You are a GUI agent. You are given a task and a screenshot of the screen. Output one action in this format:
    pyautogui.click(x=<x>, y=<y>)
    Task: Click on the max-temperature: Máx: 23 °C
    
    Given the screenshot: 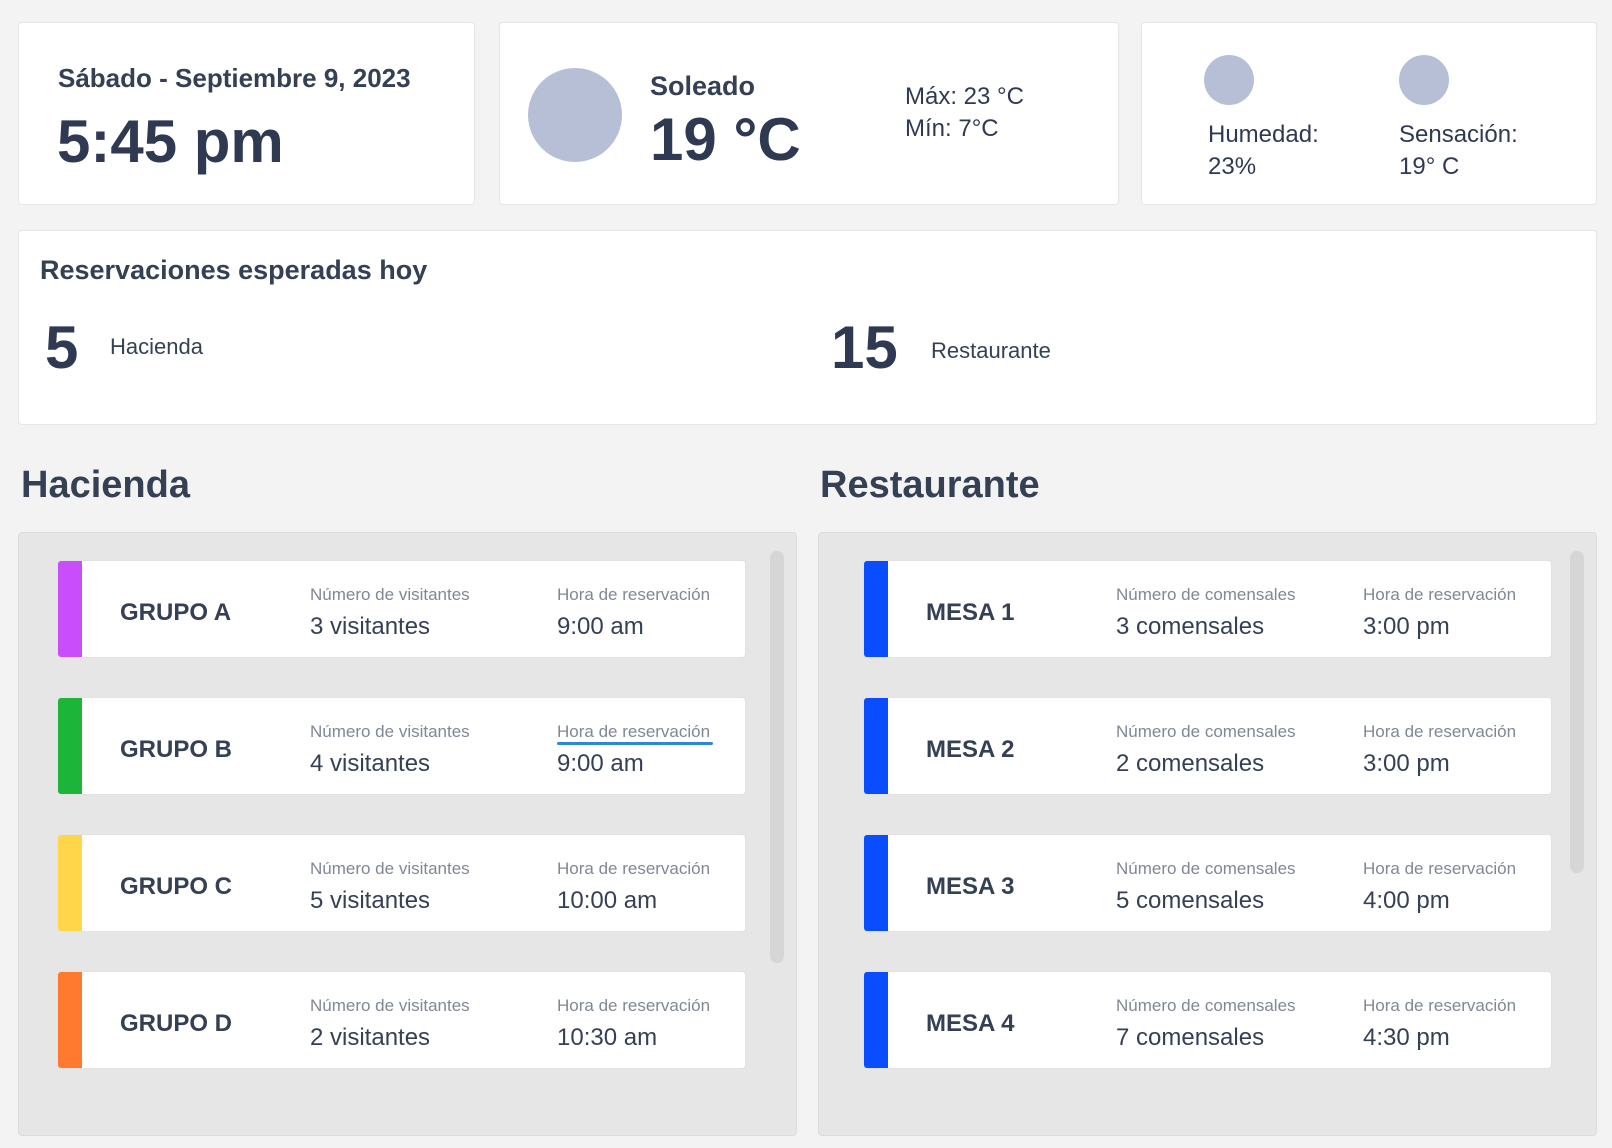 What is the action you would take?
    pyautogui.click(x=964, y=96)
    